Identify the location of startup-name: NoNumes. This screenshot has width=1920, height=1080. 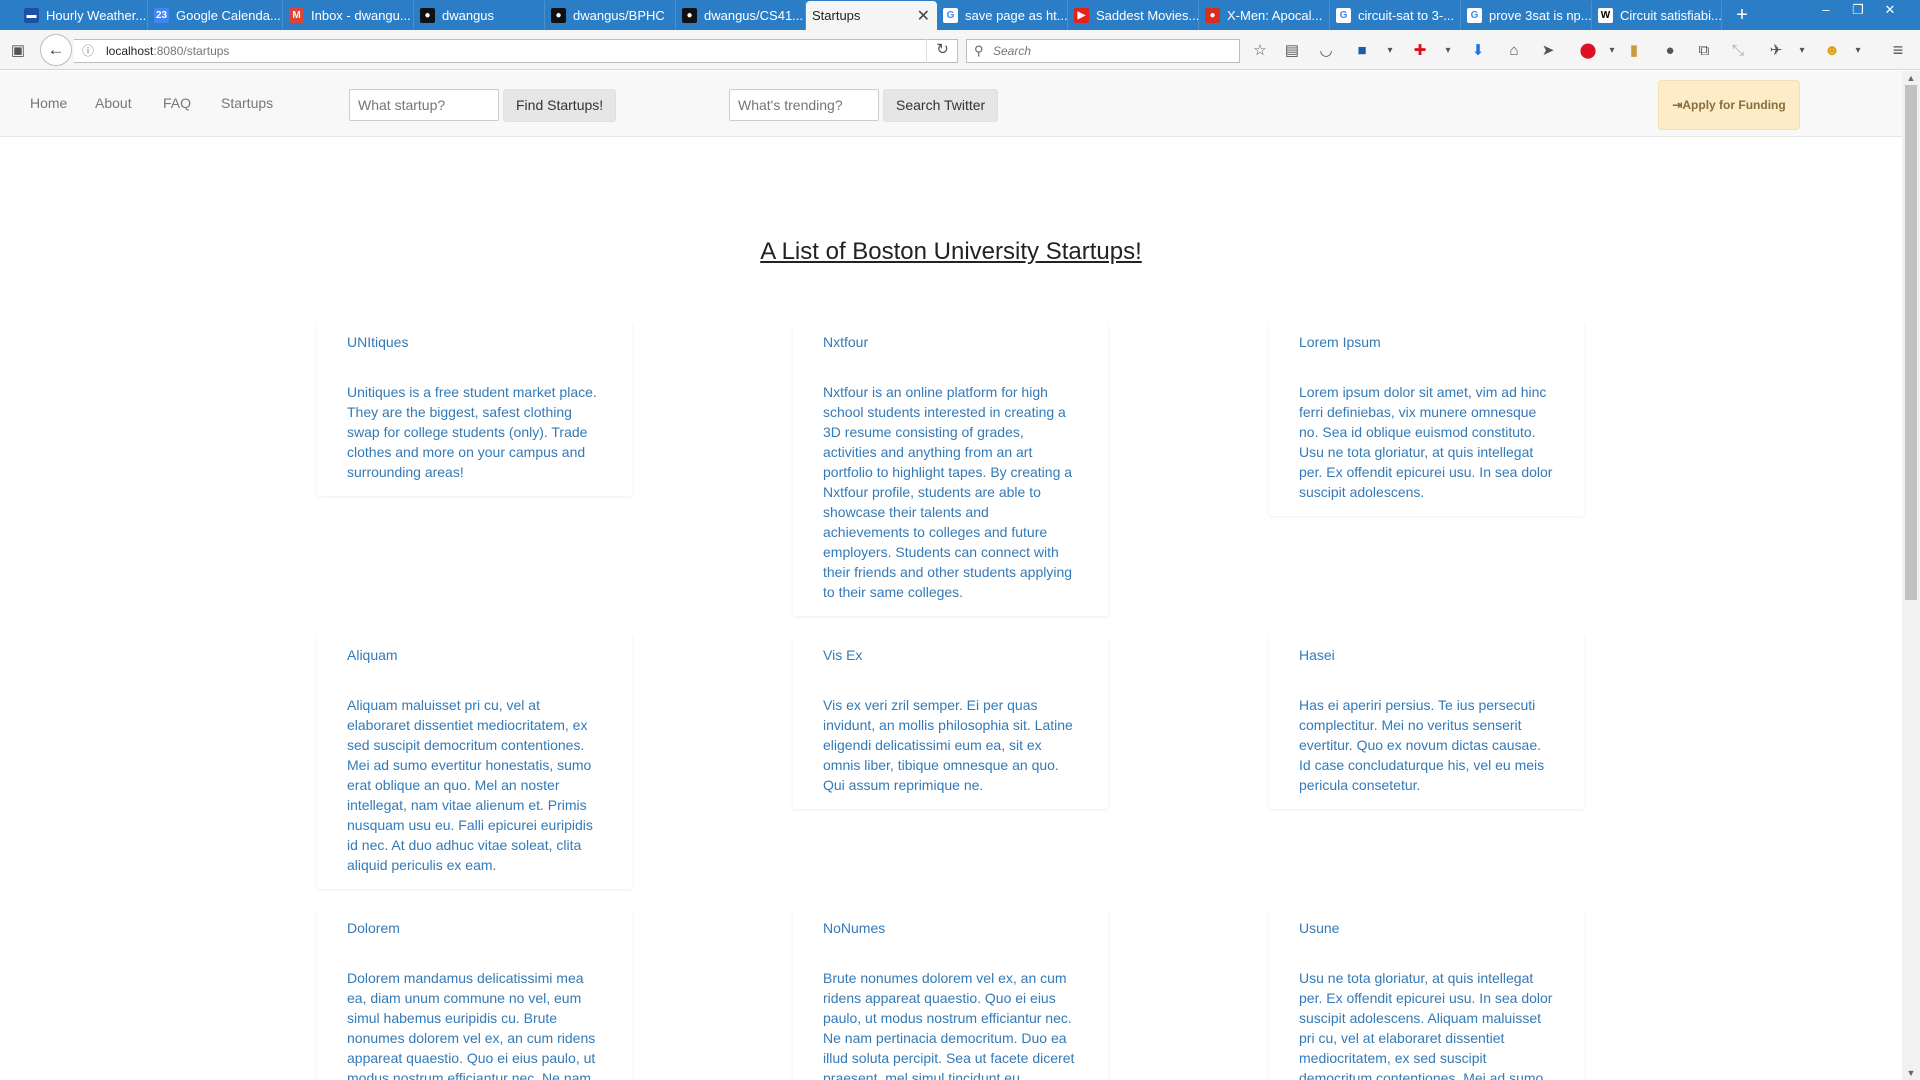
(950, 928).